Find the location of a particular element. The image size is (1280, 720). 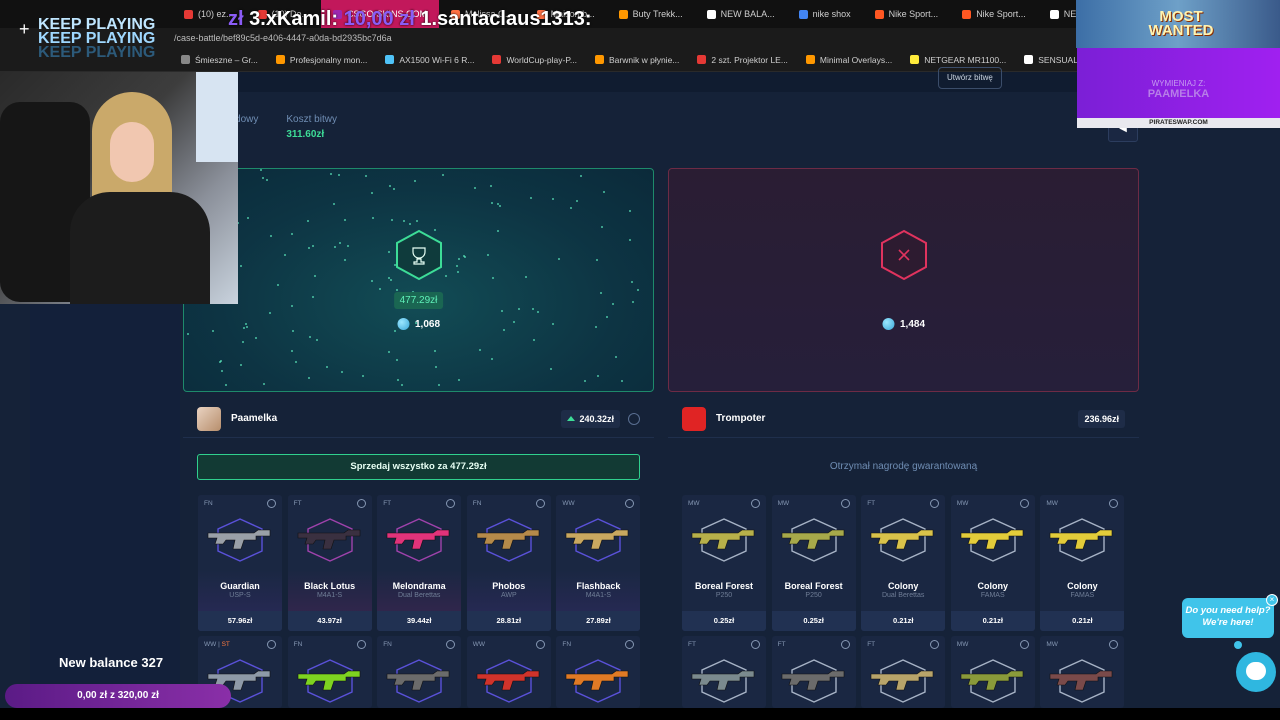

chat-button is located at coordinates (1256, 672).